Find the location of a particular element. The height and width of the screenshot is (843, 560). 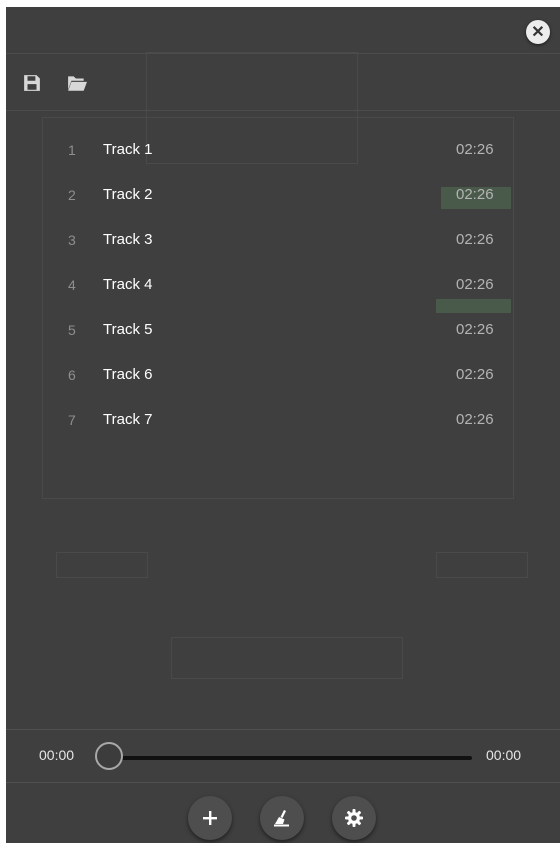

plus-icon is located at coordinates (210, 818).